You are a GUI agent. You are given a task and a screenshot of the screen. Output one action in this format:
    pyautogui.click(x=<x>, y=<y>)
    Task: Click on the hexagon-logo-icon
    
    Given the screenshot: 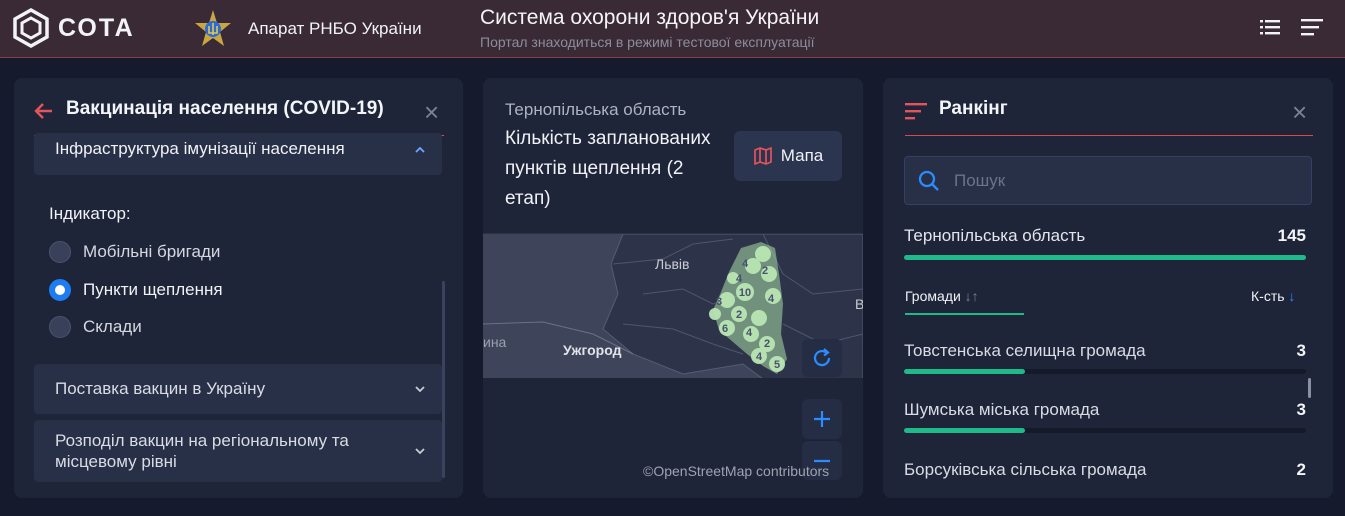 What is the action you would take?
    pyautogui.click(x=31, y=28)
    